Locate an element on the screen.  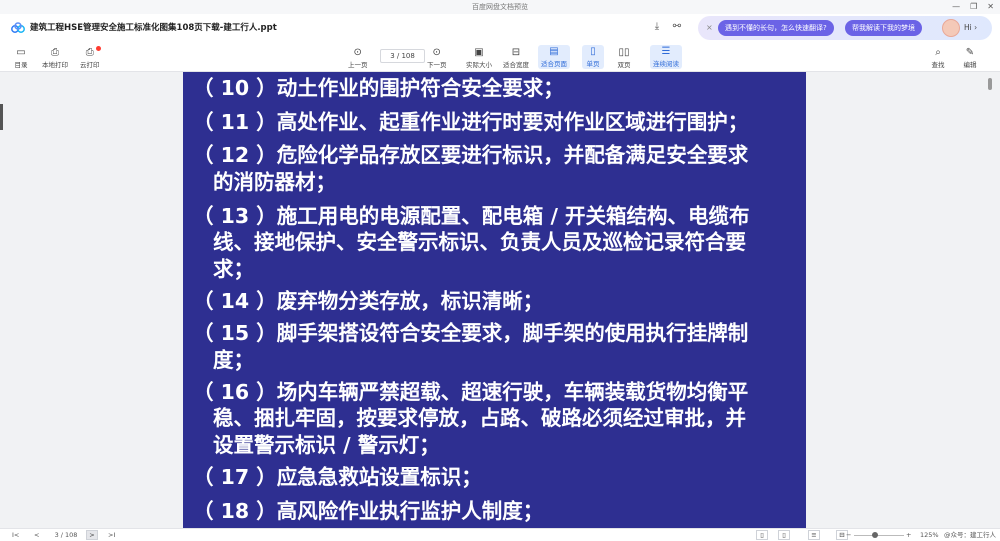
slide-line: 线、接地保护、安全警示标识、负责人员及巡检记录符合要 is located at coordinates (479, 242).